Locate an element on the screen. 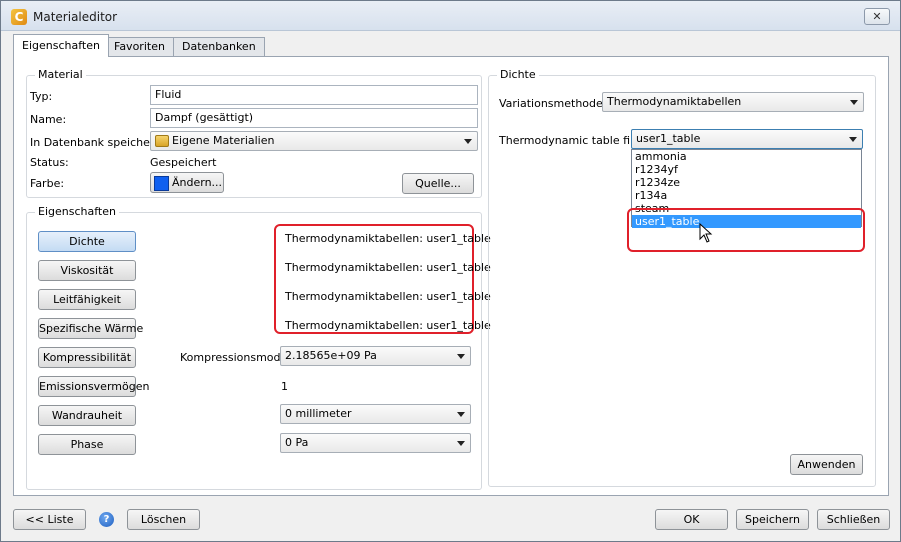 Image resolution: width=901 pixels, height=542 pixels. back-to-list-button: << Liste is located at coordinates (49, 519).